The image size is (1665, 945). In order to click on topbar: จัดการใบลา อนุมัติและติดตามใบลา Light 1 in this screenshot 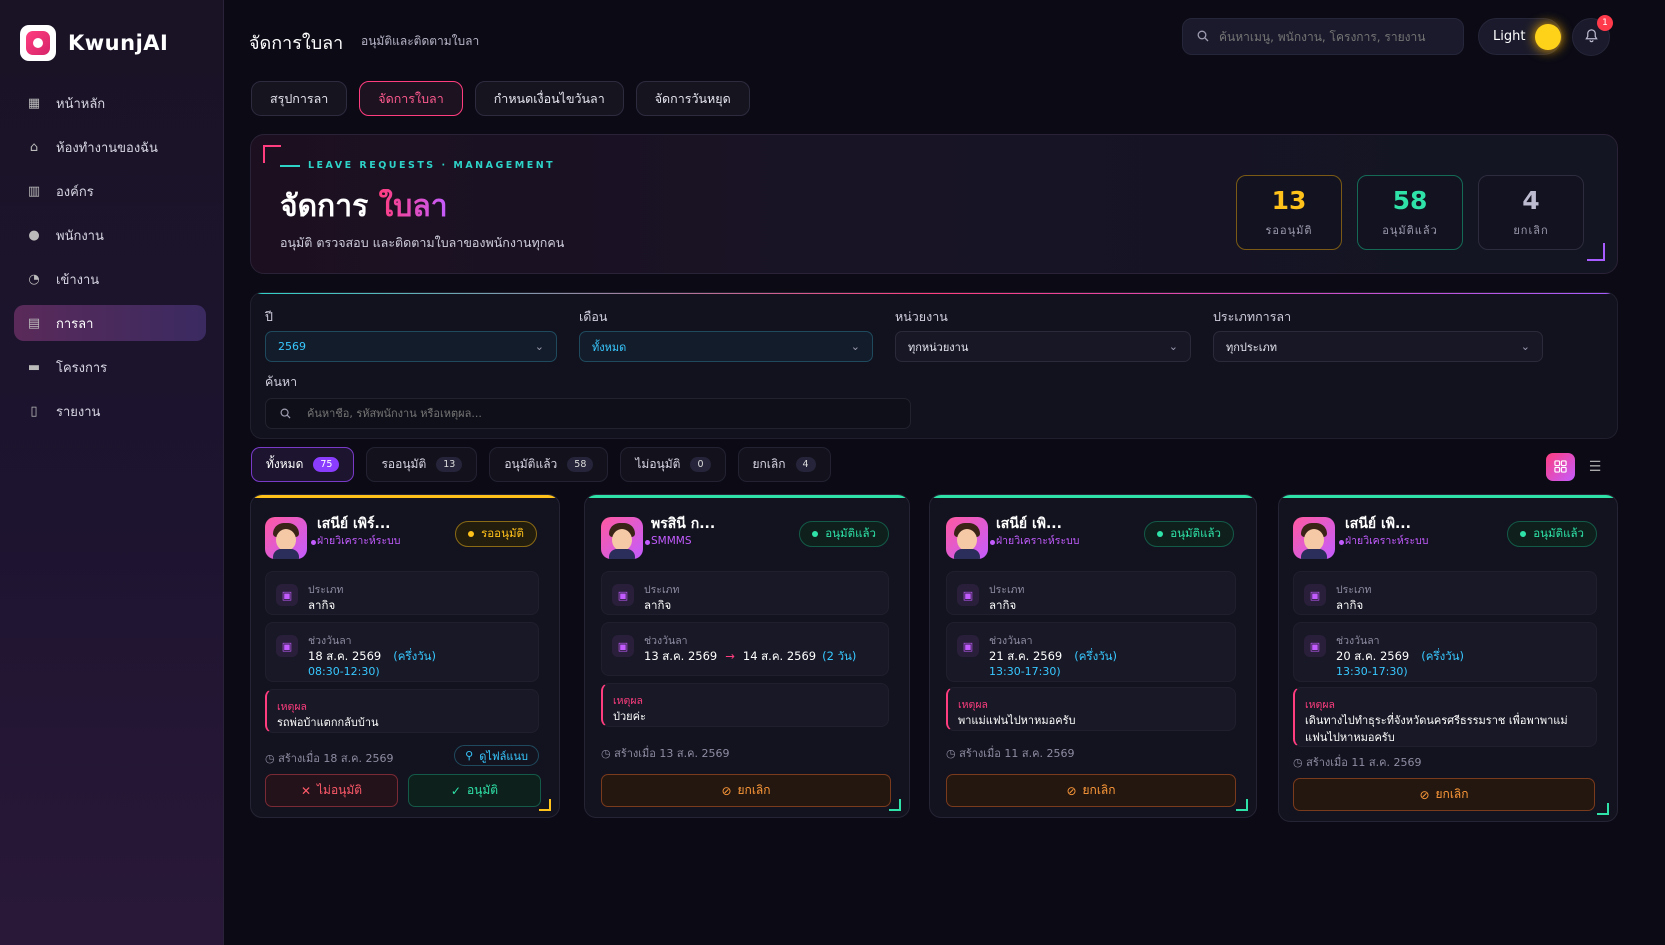, I will do `click(944, 35)`.